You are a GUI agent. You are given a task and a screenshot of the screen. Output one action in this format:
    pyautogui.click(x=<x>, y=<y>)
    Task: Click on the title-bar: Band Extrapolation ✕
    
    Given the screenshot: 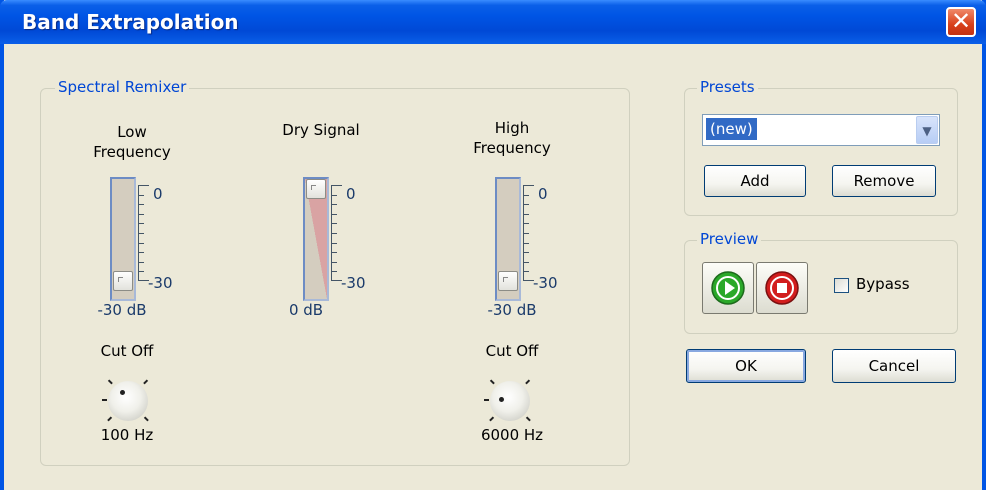 What is the action you would take?
    pyautogui.click(x=493, y=22)
    